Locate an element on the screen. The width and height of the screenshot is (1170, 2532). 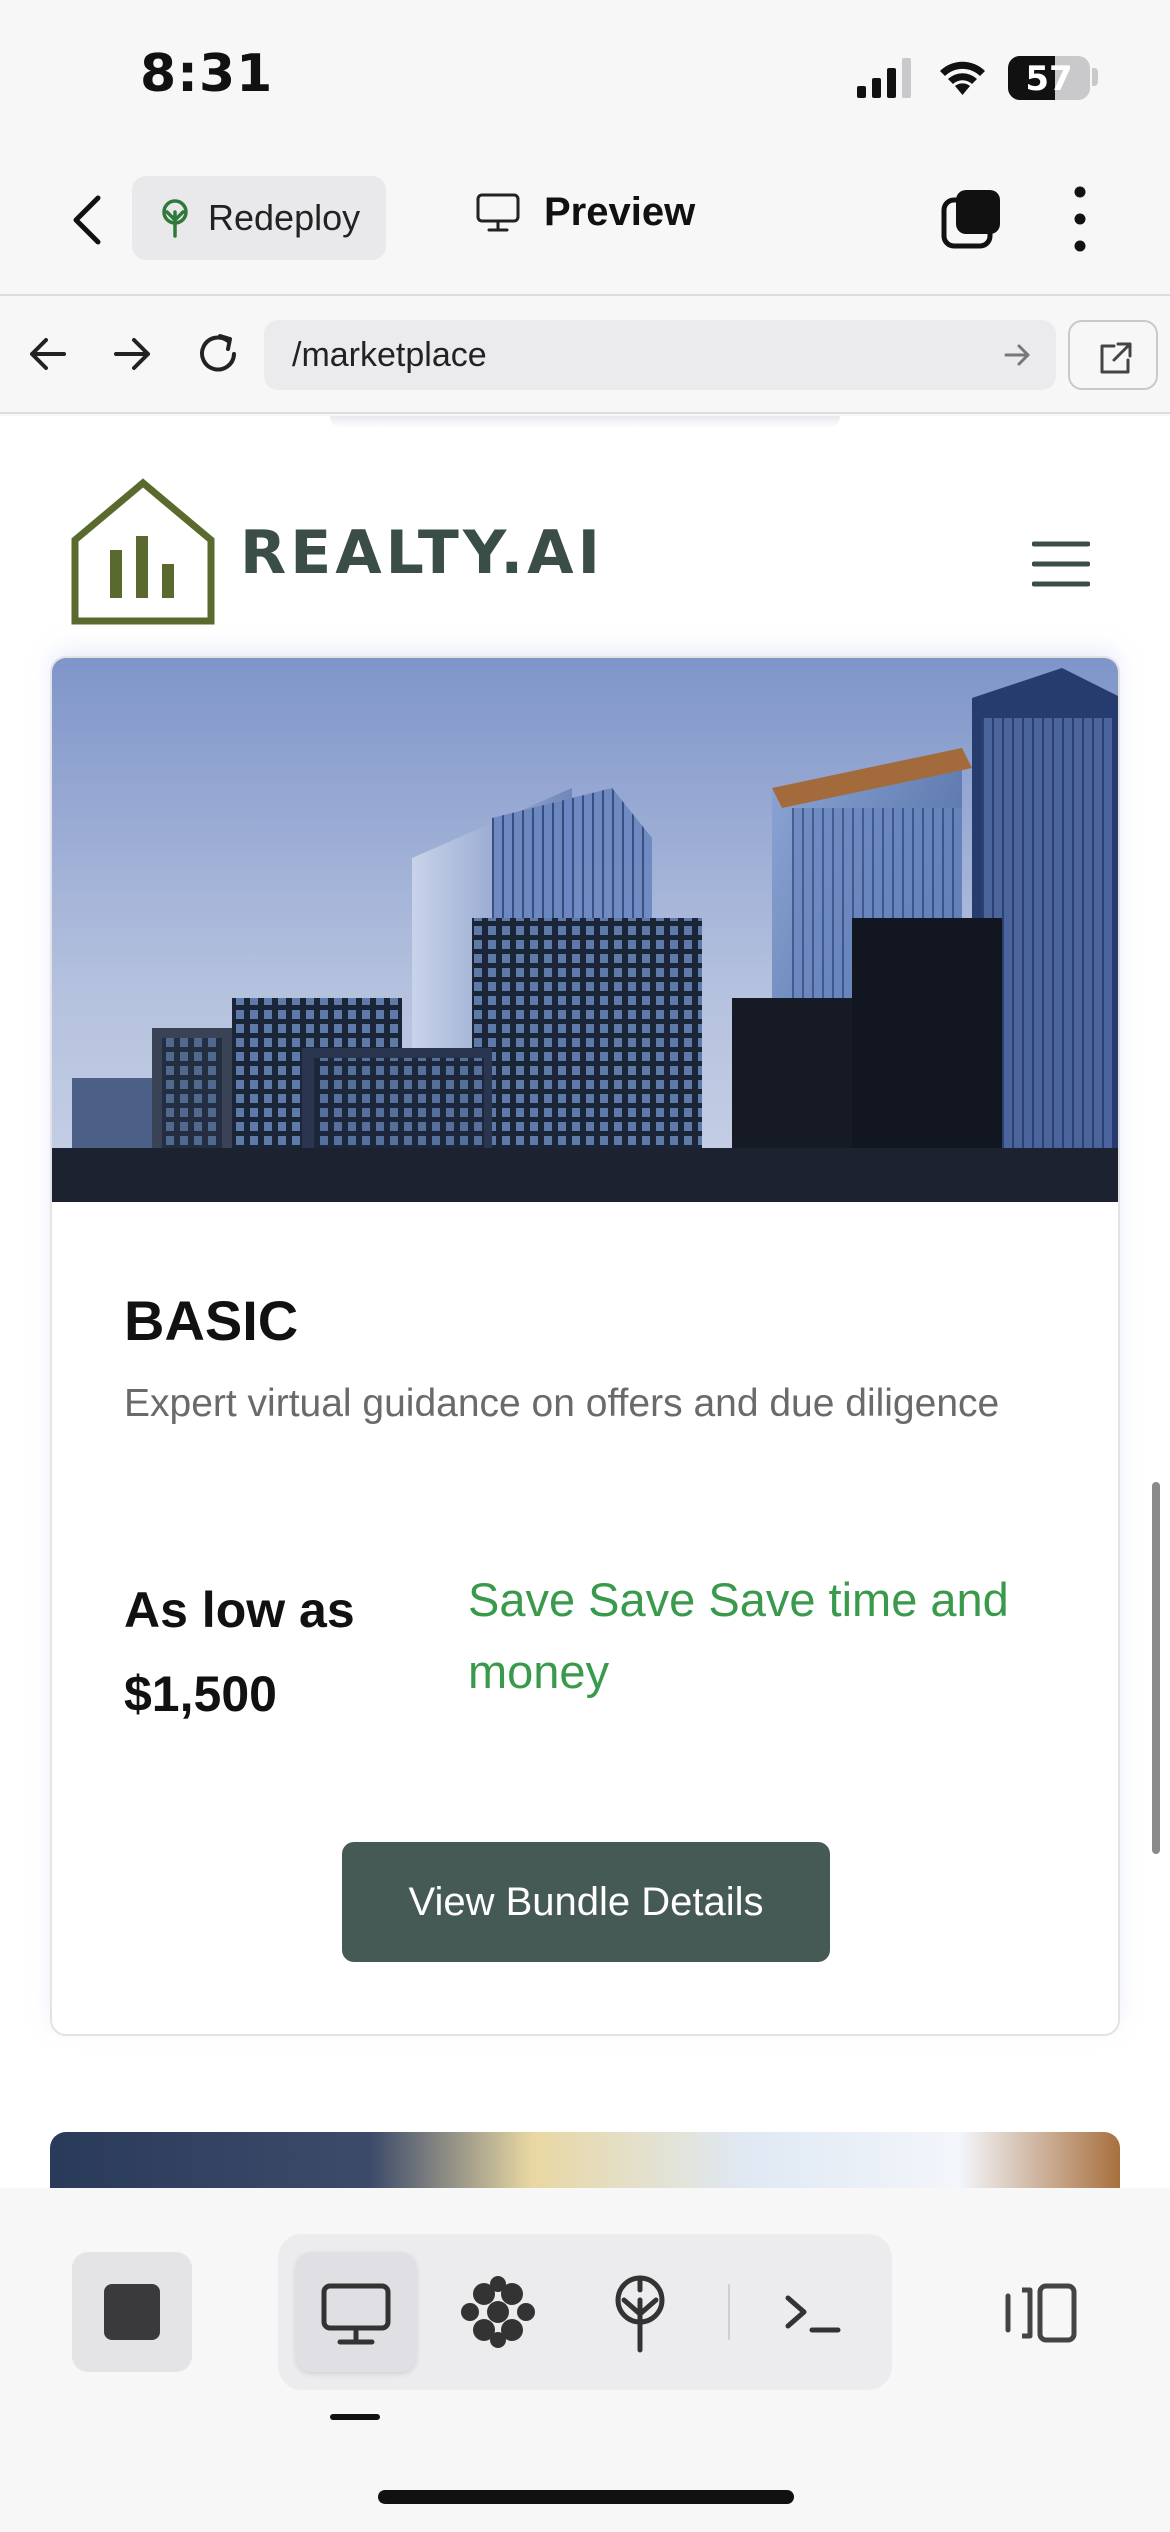
plan-title: BASIC is located at coordinates (211, 1320).